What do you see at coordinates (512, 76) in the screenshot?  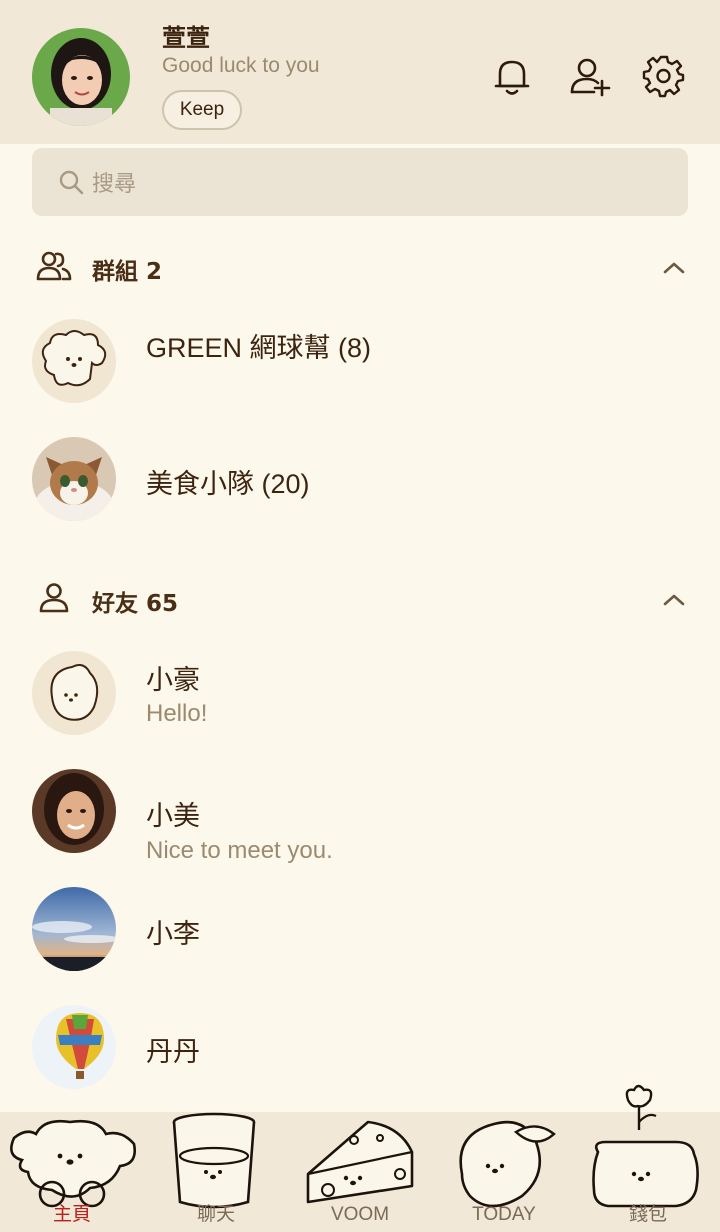 I see `bell-icon` at bounding box center [512, 76].